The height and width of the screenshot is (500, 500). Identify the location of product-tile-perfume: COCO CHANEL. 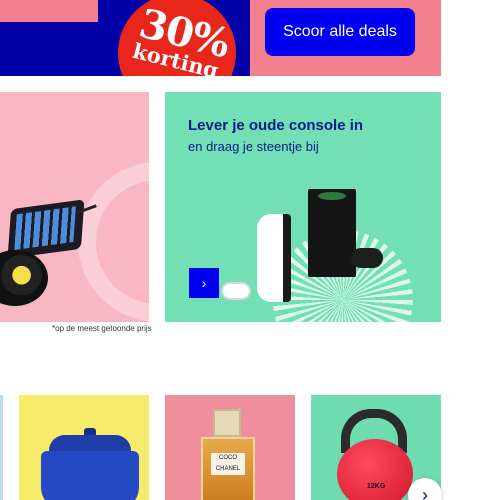
(230, 447).